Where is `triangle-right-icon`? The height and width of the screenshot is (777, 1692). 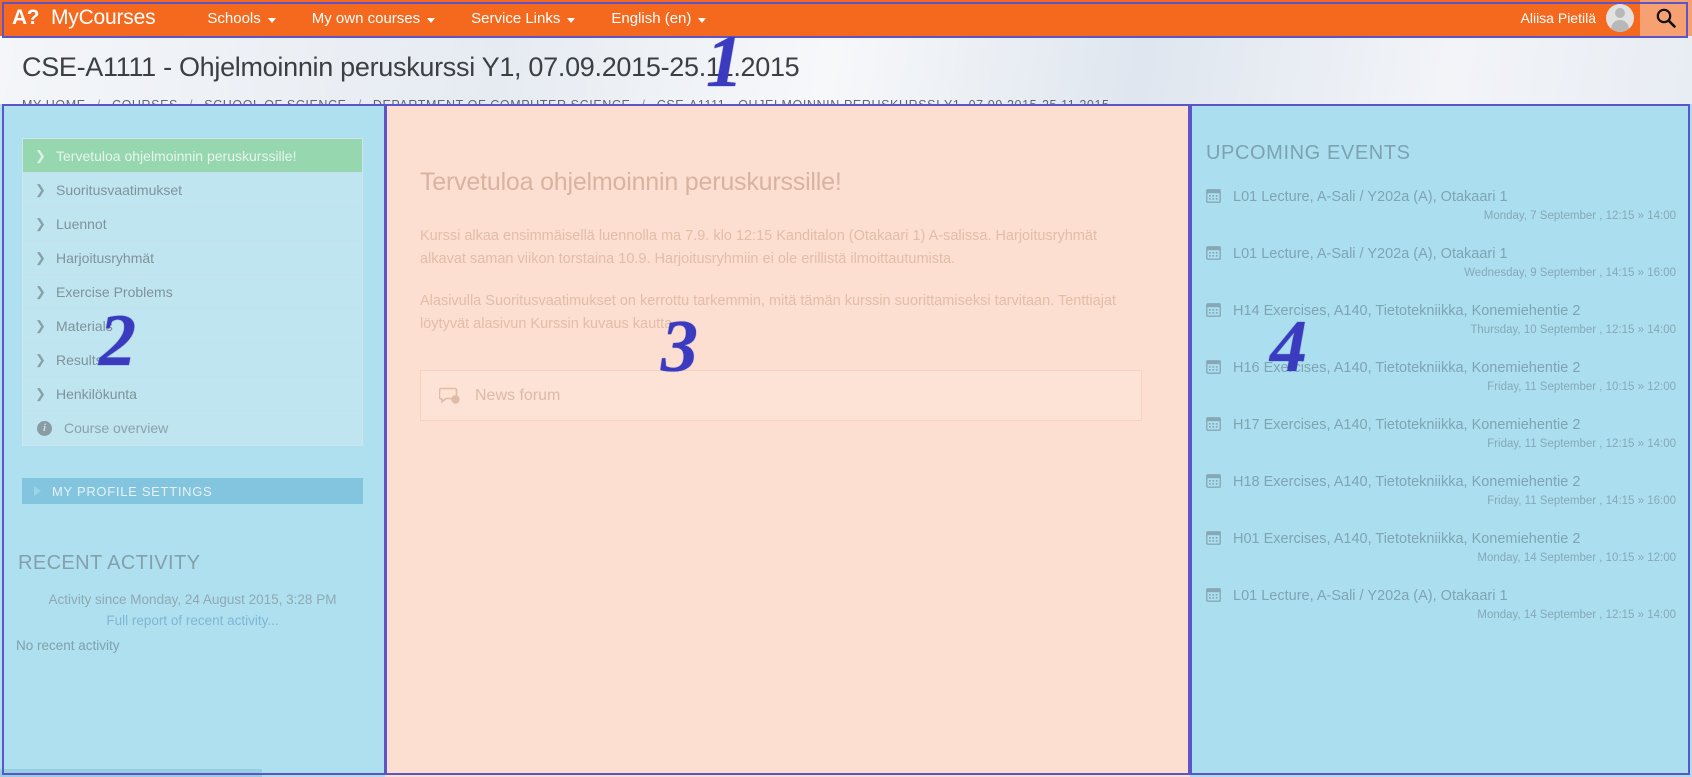
triangle-right-icon is located at coordinates (37, 491).